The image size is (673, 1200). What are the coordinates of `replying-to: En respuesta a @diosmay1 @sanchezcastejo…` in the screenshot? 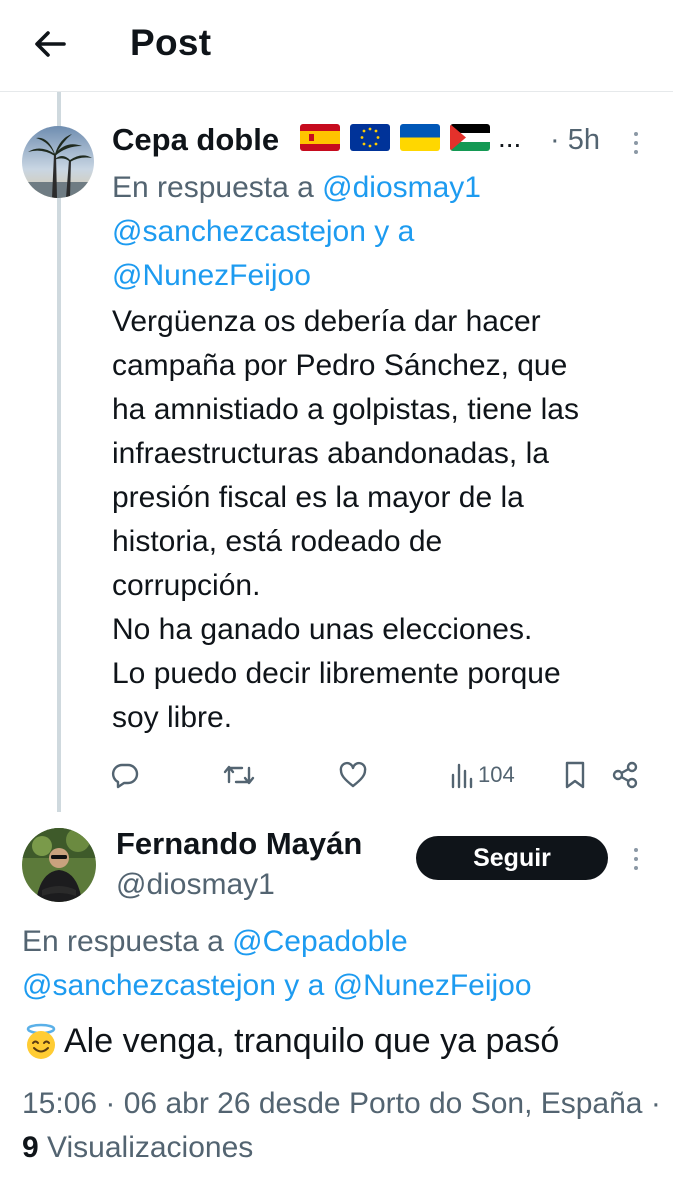 It's located at (382, 232).